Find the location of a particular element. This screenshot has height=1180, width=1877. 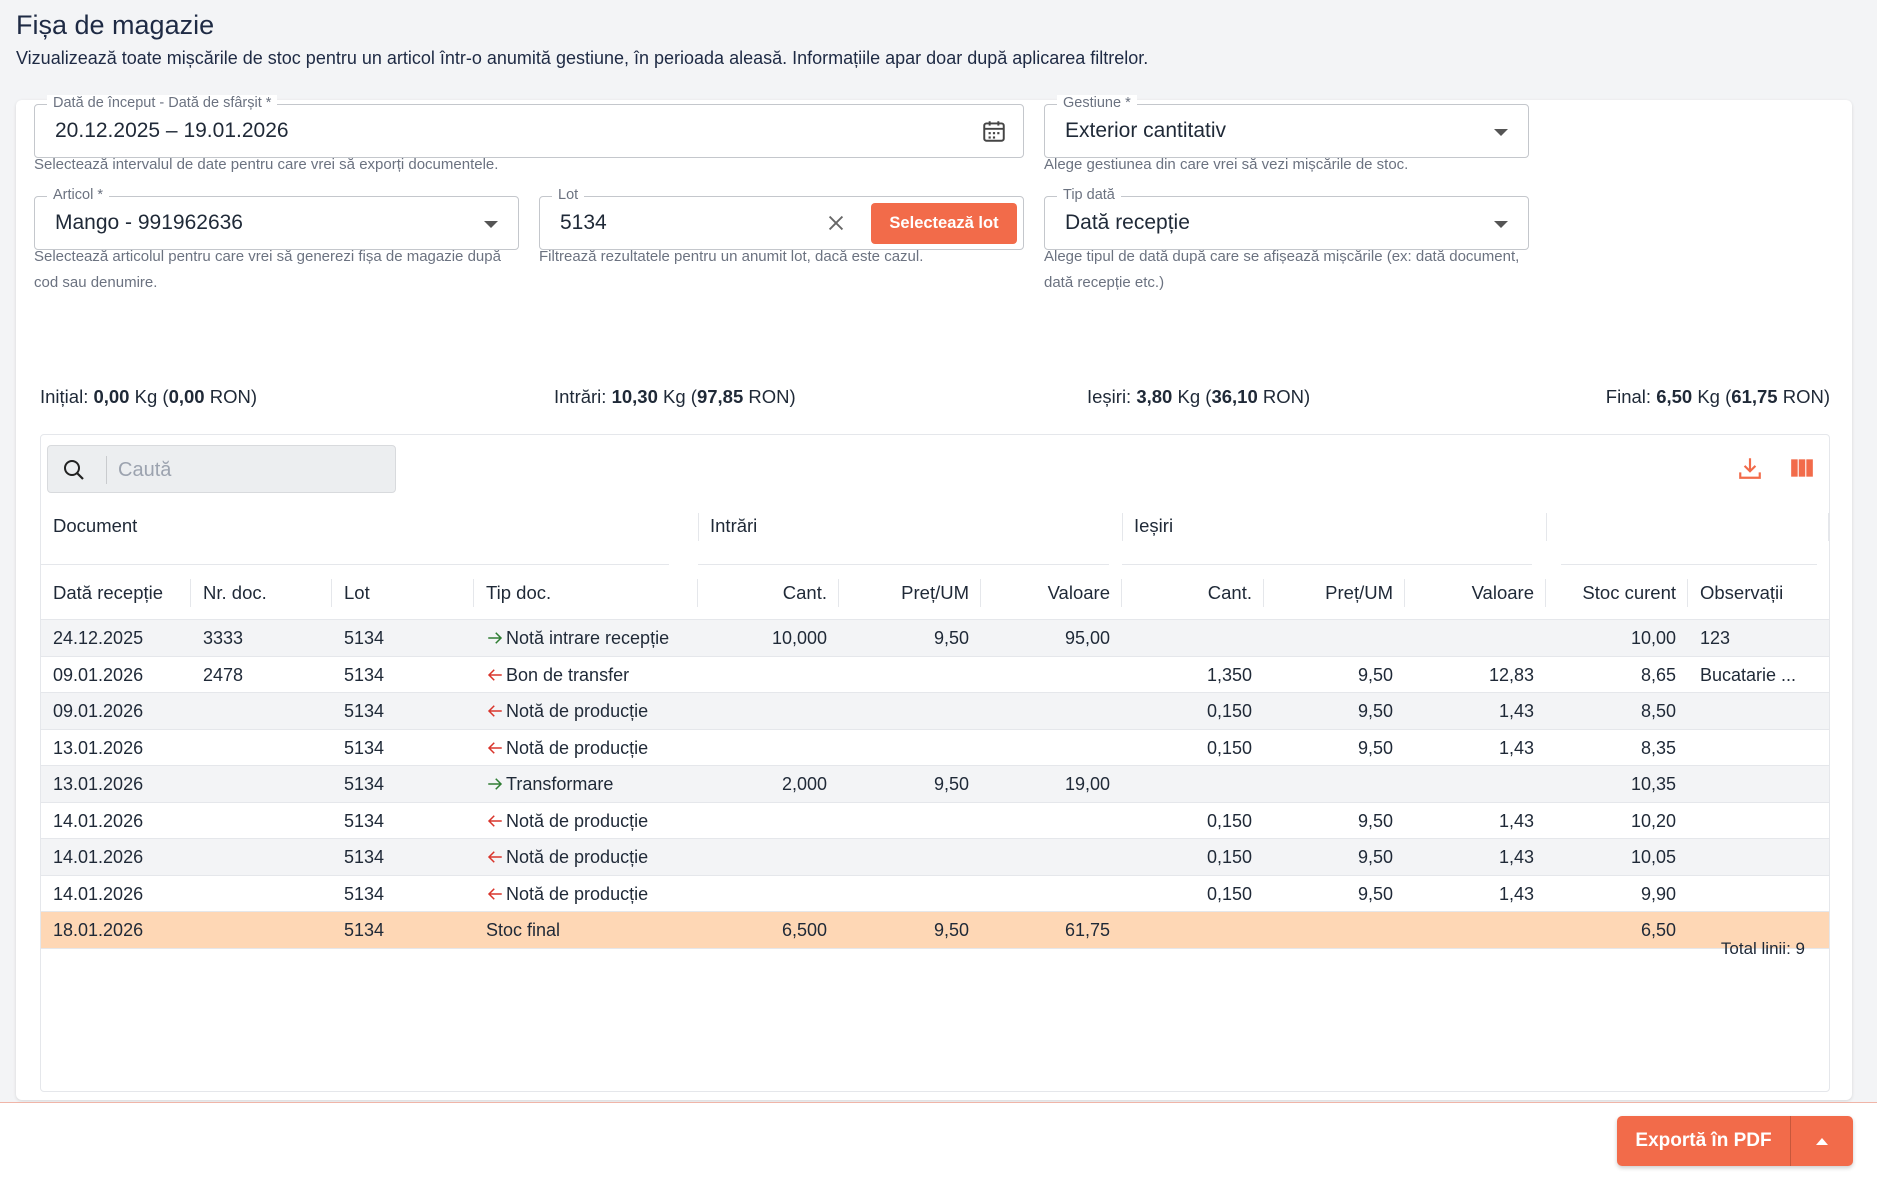

summary-iesiri: Ieșiri: 3,80 Kg (36,10 RON) is located at coordinates (1198, 397).